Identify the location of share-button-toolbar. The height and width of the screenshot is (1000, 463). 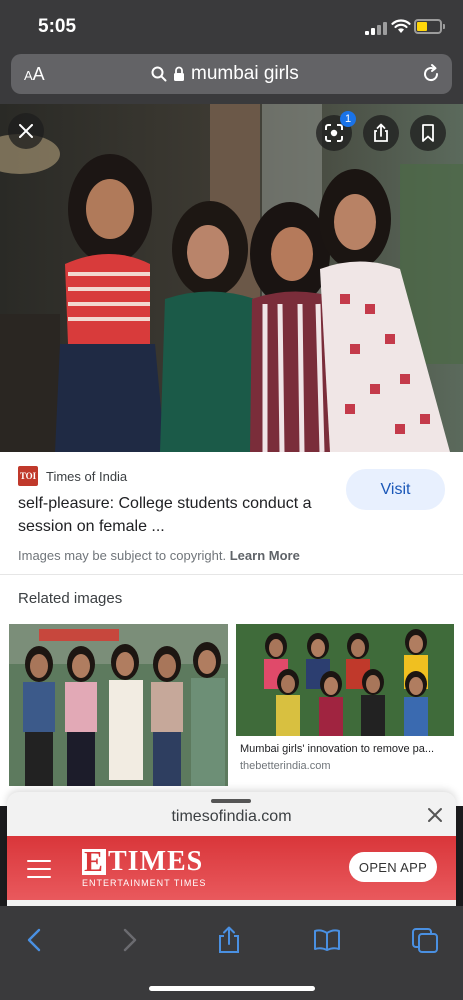
(229, 940).